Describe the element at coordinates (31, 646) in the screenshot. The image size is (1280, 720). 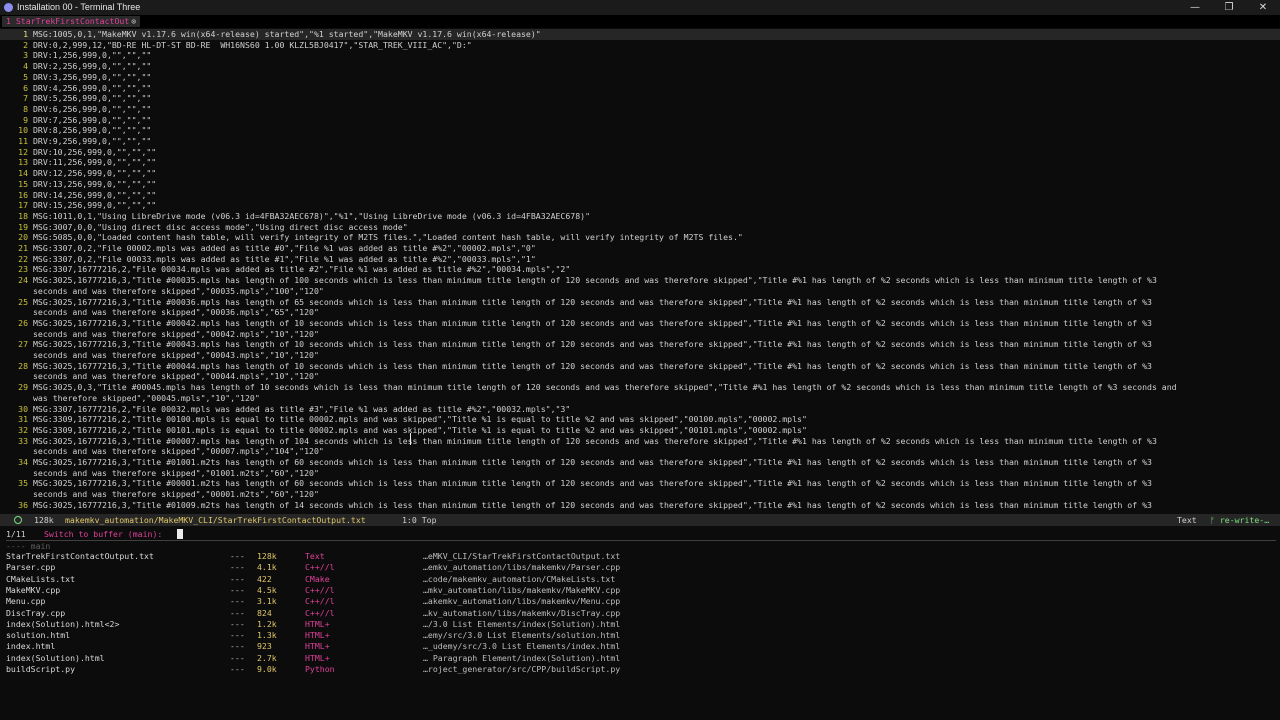
I see `buffer-name: index.html` at that location.